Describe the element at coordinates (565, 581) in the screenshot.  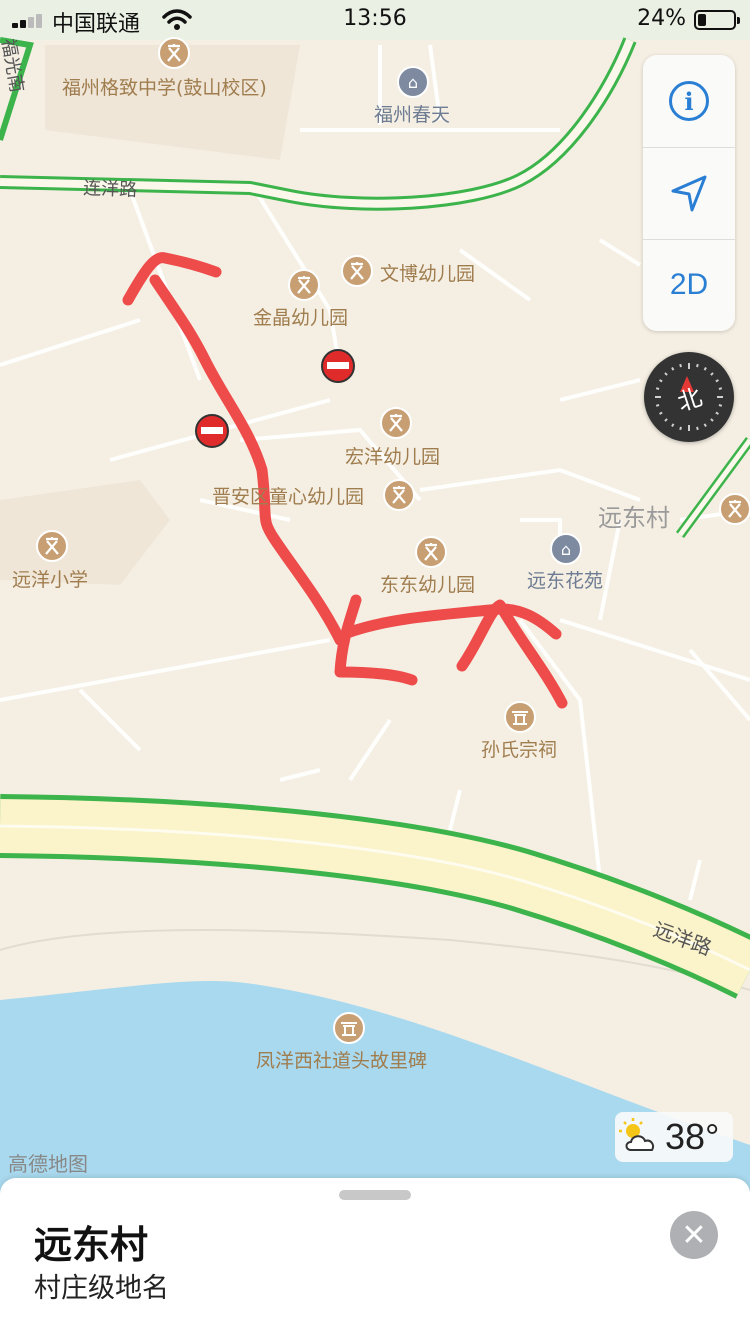
I see `poi-label-yuandong-garden: 远东花苑` at that location.